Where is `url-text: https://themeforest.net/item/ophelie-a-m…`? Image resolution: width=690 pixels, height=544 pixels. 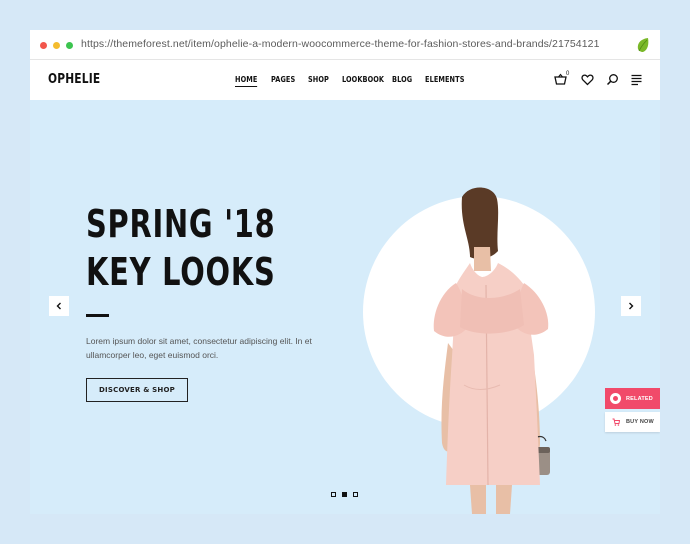
url-text: https://themeforest.net/item/ophelie-a-m… is located at coordinates (340, 44).